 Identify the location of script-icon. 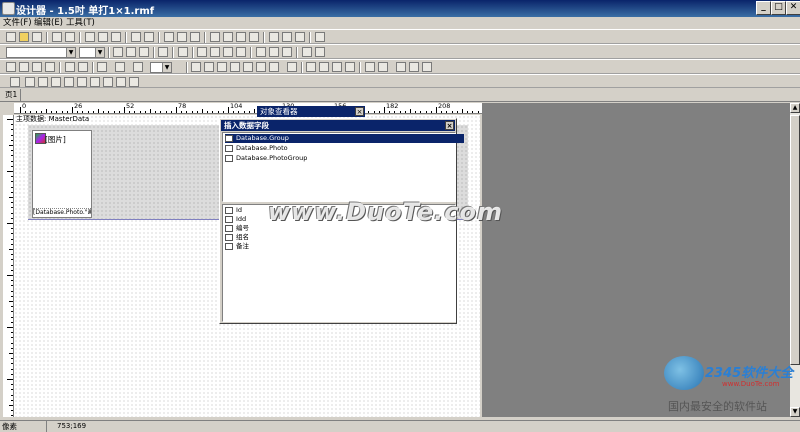
(383, 67).